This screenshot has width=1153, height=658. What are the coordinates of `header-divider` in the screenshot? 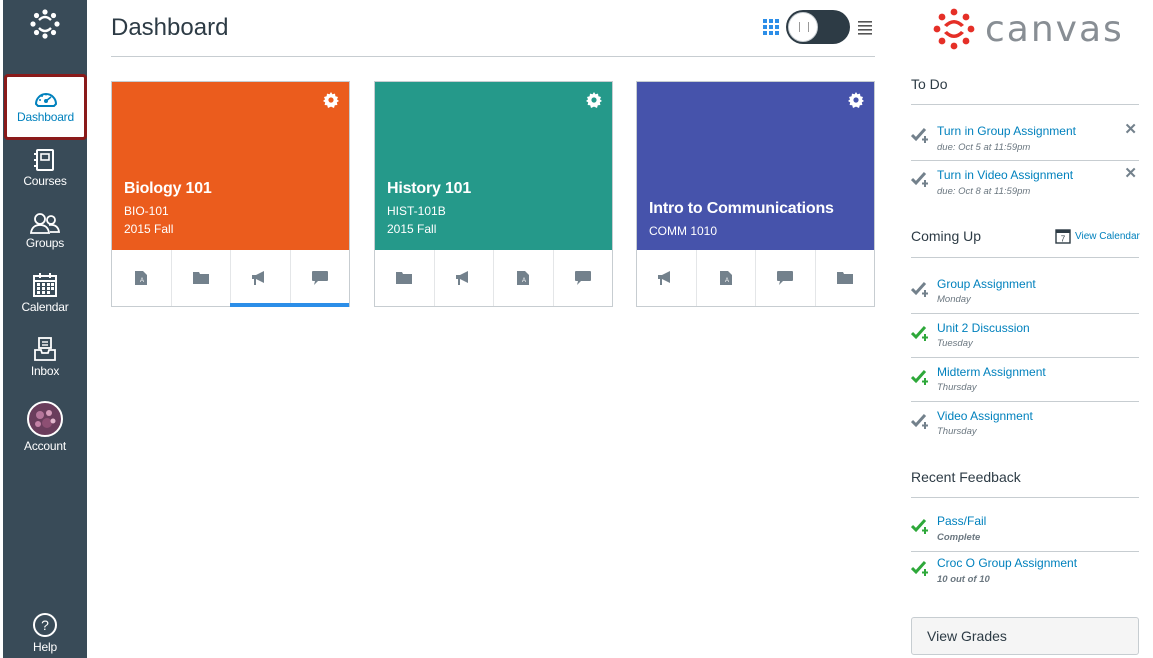 It's located at (493, 56).